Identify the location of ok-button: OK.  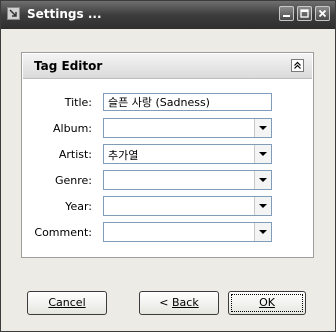
(267, 303).